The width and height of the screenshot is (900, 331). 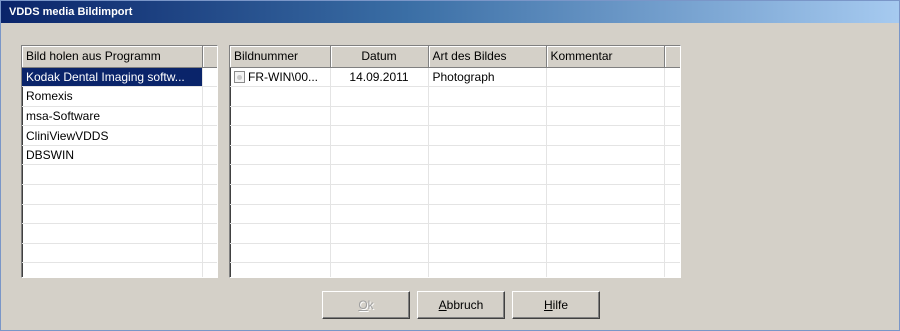 I want to click on program-item-cliniview: CliniViewVDDS, so click(x=112, y=135).